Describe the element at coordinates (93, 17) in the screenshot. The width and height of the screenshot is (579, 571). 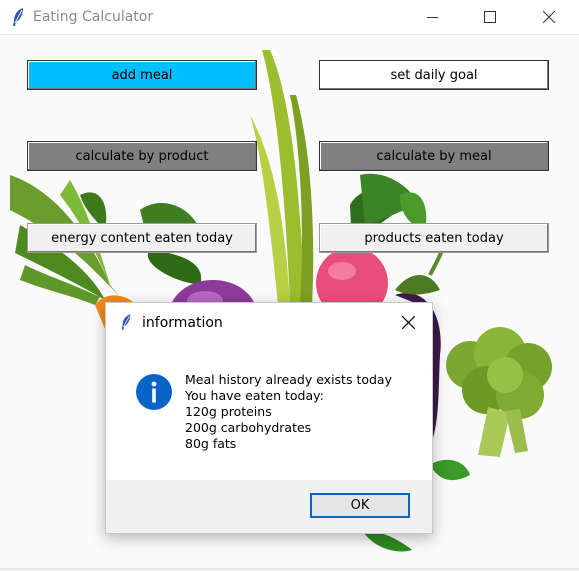
I see `window-title: Eating Calculator` at that location.